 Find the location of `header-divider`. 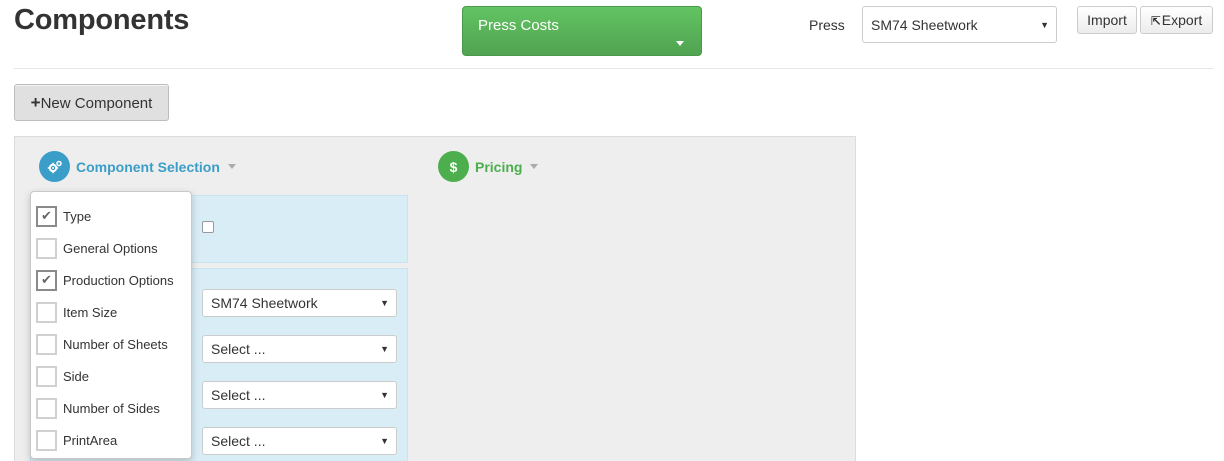

header-divider is located at coordinates (614, 68).